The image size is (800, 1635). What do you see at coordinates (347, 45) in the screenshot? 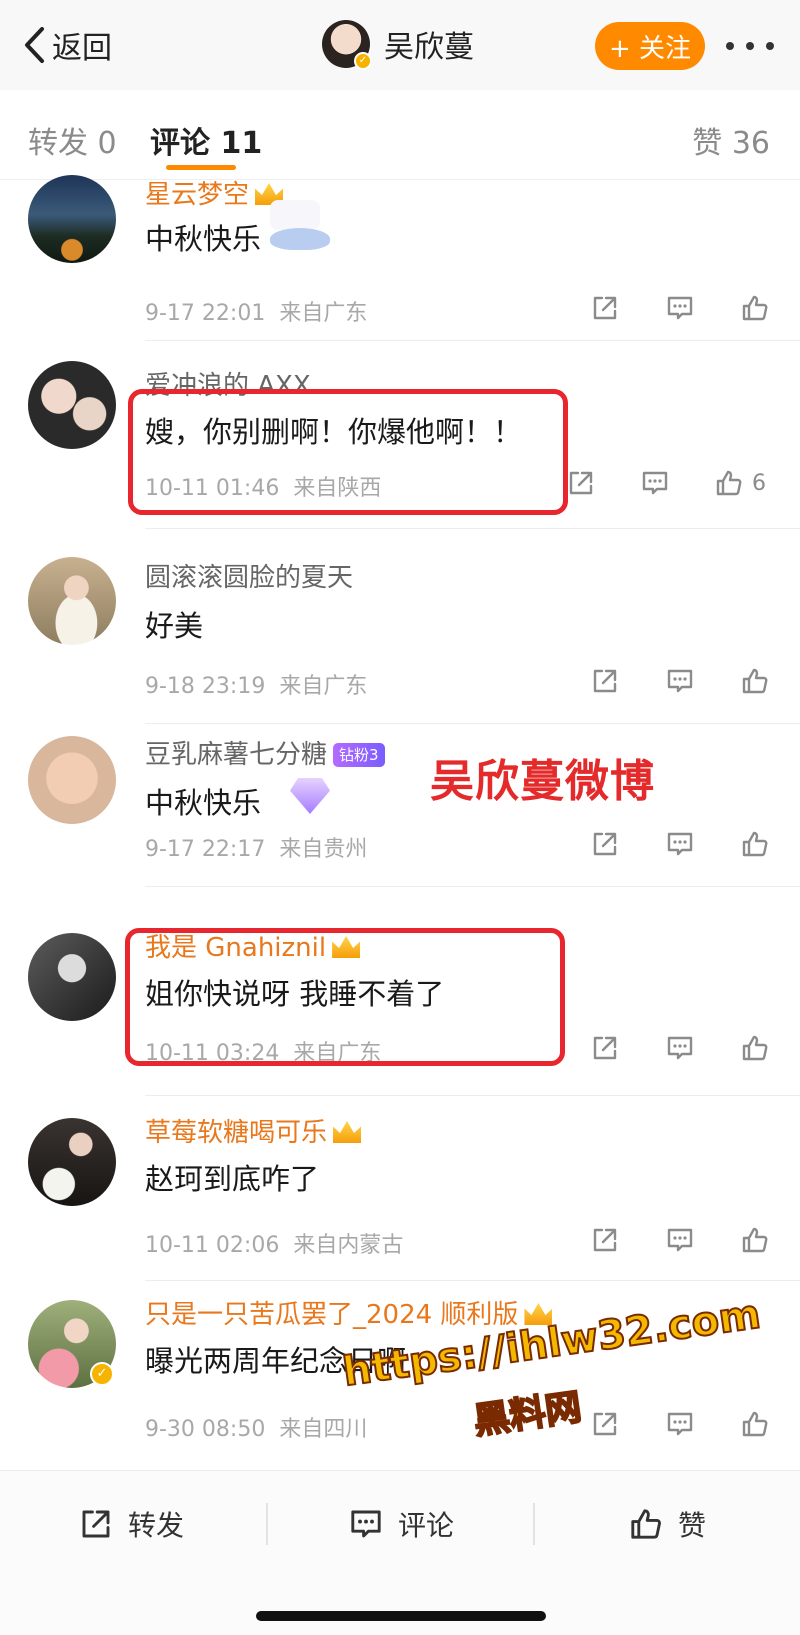
I see `author-avatar: ✓` at bounding box center [347, 45].